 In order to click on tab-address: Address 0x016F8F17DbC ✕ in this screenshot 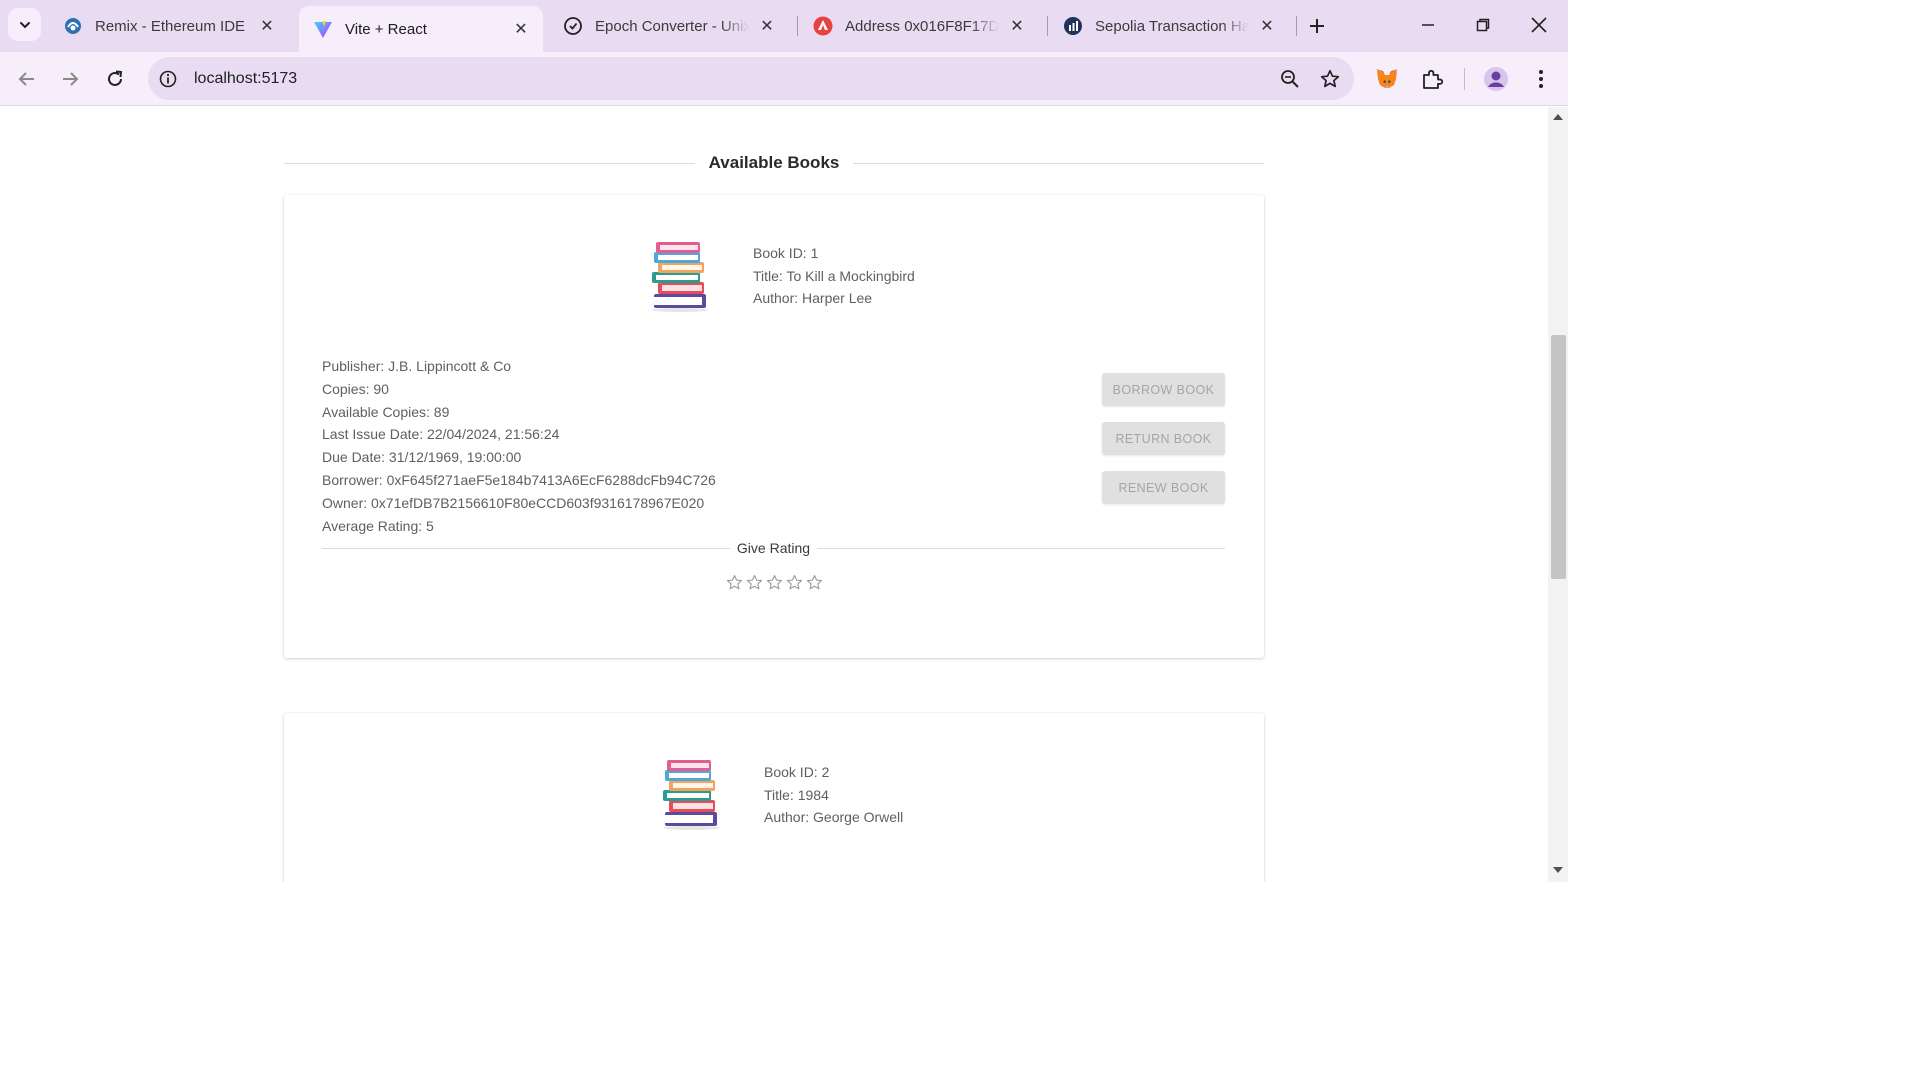, I will do `click(919, 26)`.